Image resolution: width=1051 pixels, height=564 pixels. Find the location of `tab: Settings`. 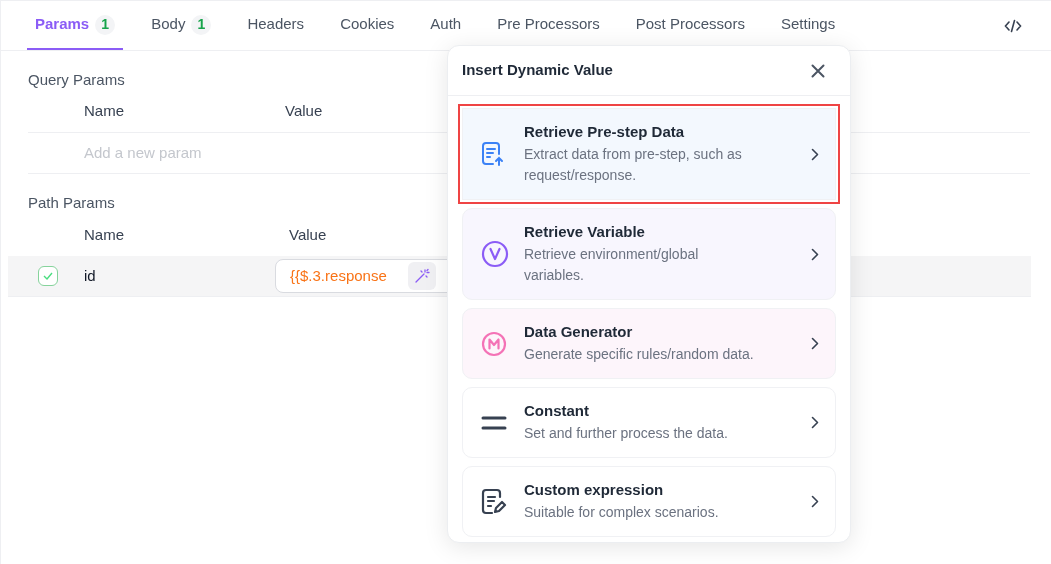

tab: Settings is located at coordinates (808, 25).